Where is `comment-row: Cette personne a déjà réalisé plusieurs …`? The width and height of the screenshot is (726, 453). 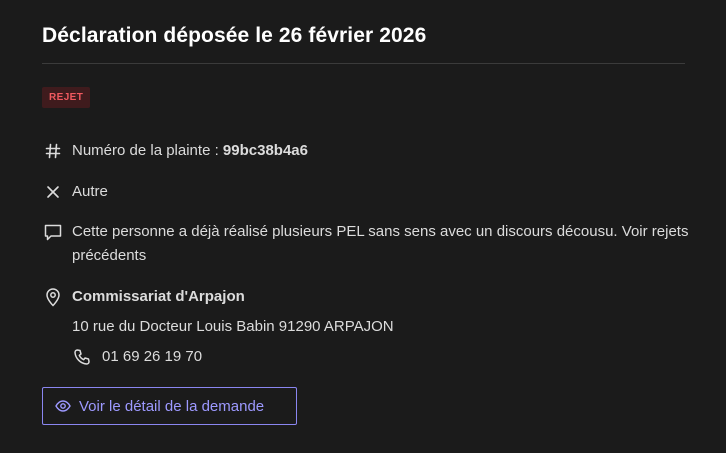 comment-row: Cette personne a déjà réalisé plusieurs … is located at coordinates (367, 244).